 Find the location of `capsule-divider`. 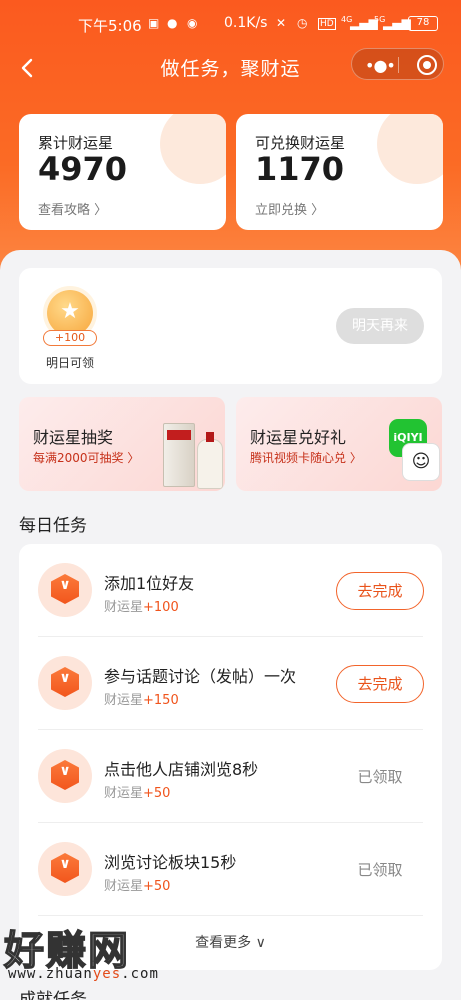

capsule-divider is located at coordinates (398, 65).